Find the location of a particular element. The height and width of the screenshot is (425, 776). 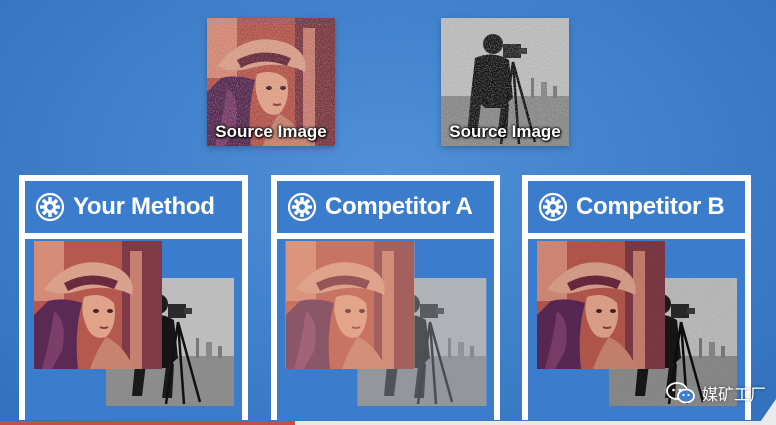

source-image-cameraman: Source Image is located at coordinates (505, 82).